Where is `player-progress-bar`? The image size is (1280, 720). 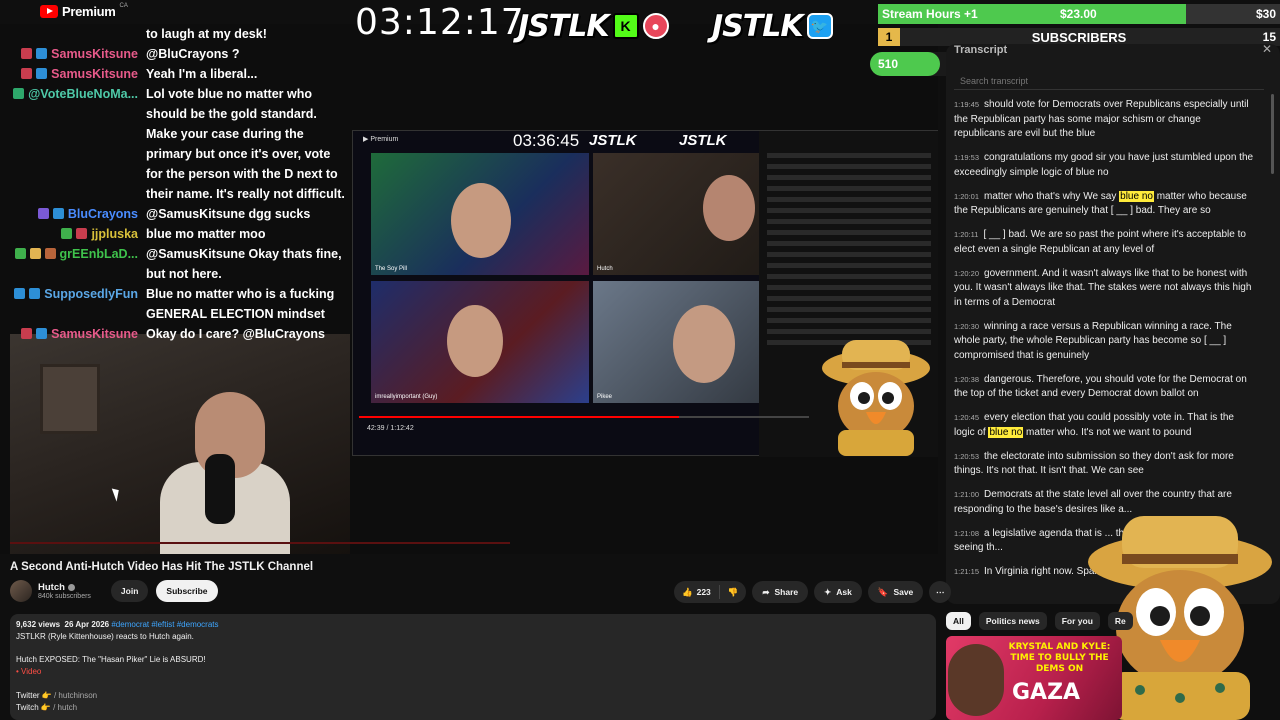
player-progress-bar is located at coordinates (260, 543).